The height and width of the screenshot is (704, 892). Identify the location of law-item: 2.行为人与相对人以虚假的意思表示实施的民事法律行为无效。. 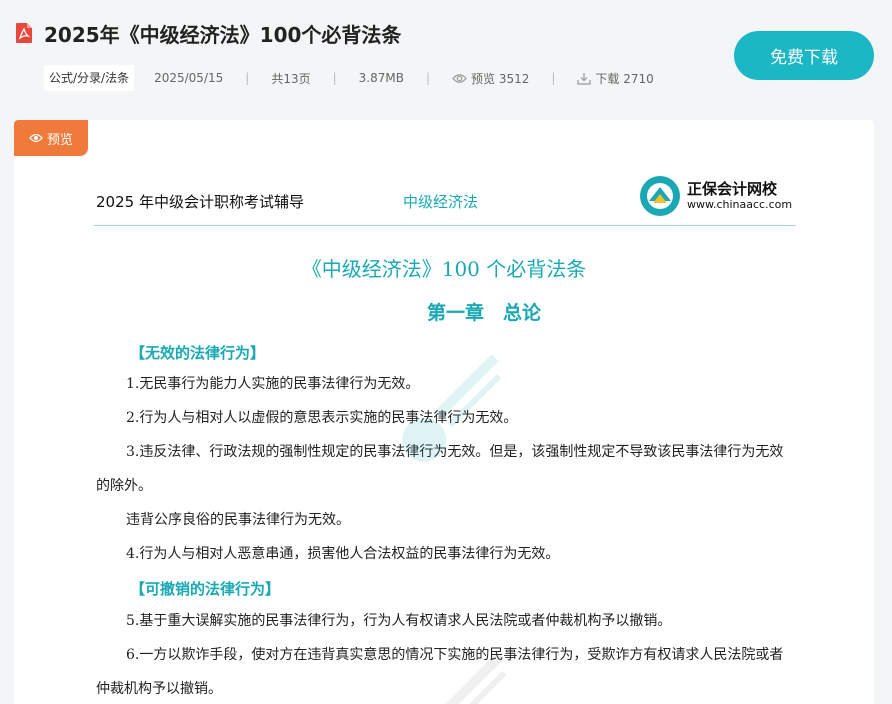
(446, 418).